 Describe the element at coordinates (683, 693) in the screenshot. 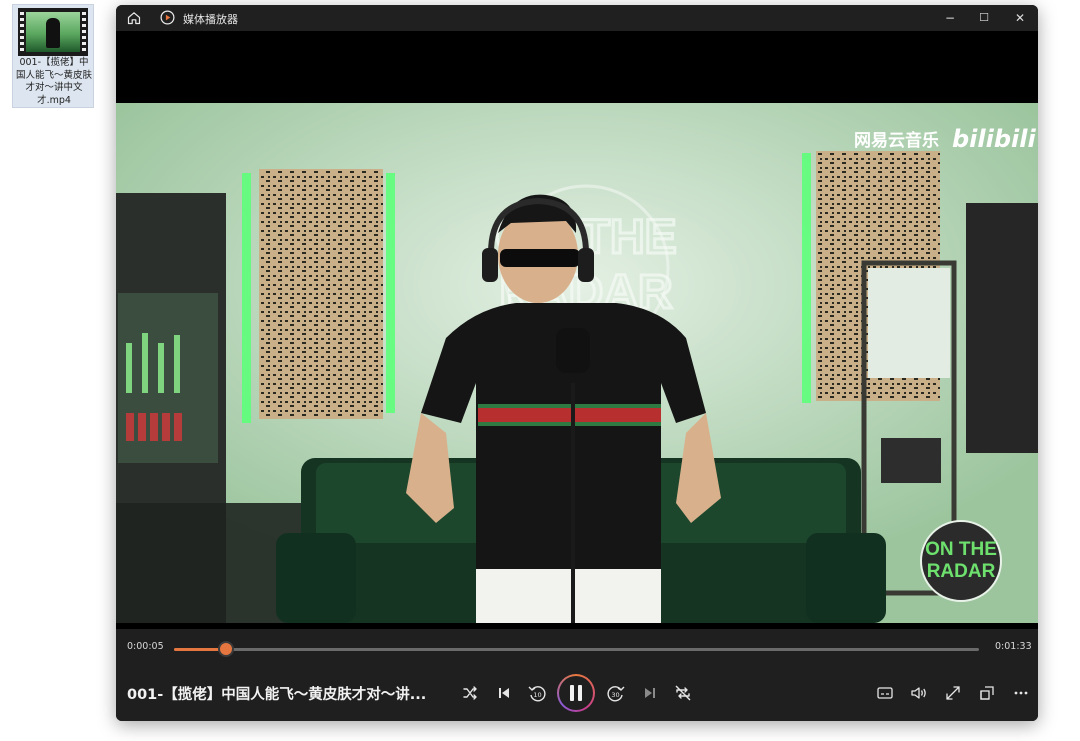

I see `repeat-off-icon` at that location.